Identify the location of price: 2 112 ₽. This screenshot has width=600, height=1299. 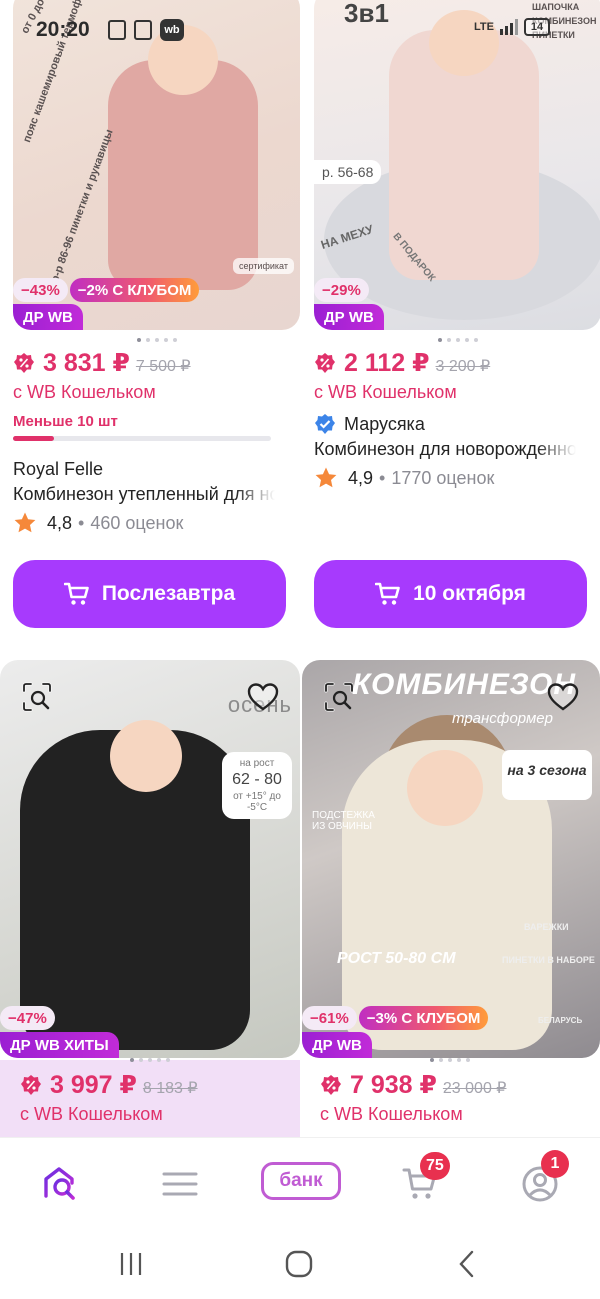
(387, 363).